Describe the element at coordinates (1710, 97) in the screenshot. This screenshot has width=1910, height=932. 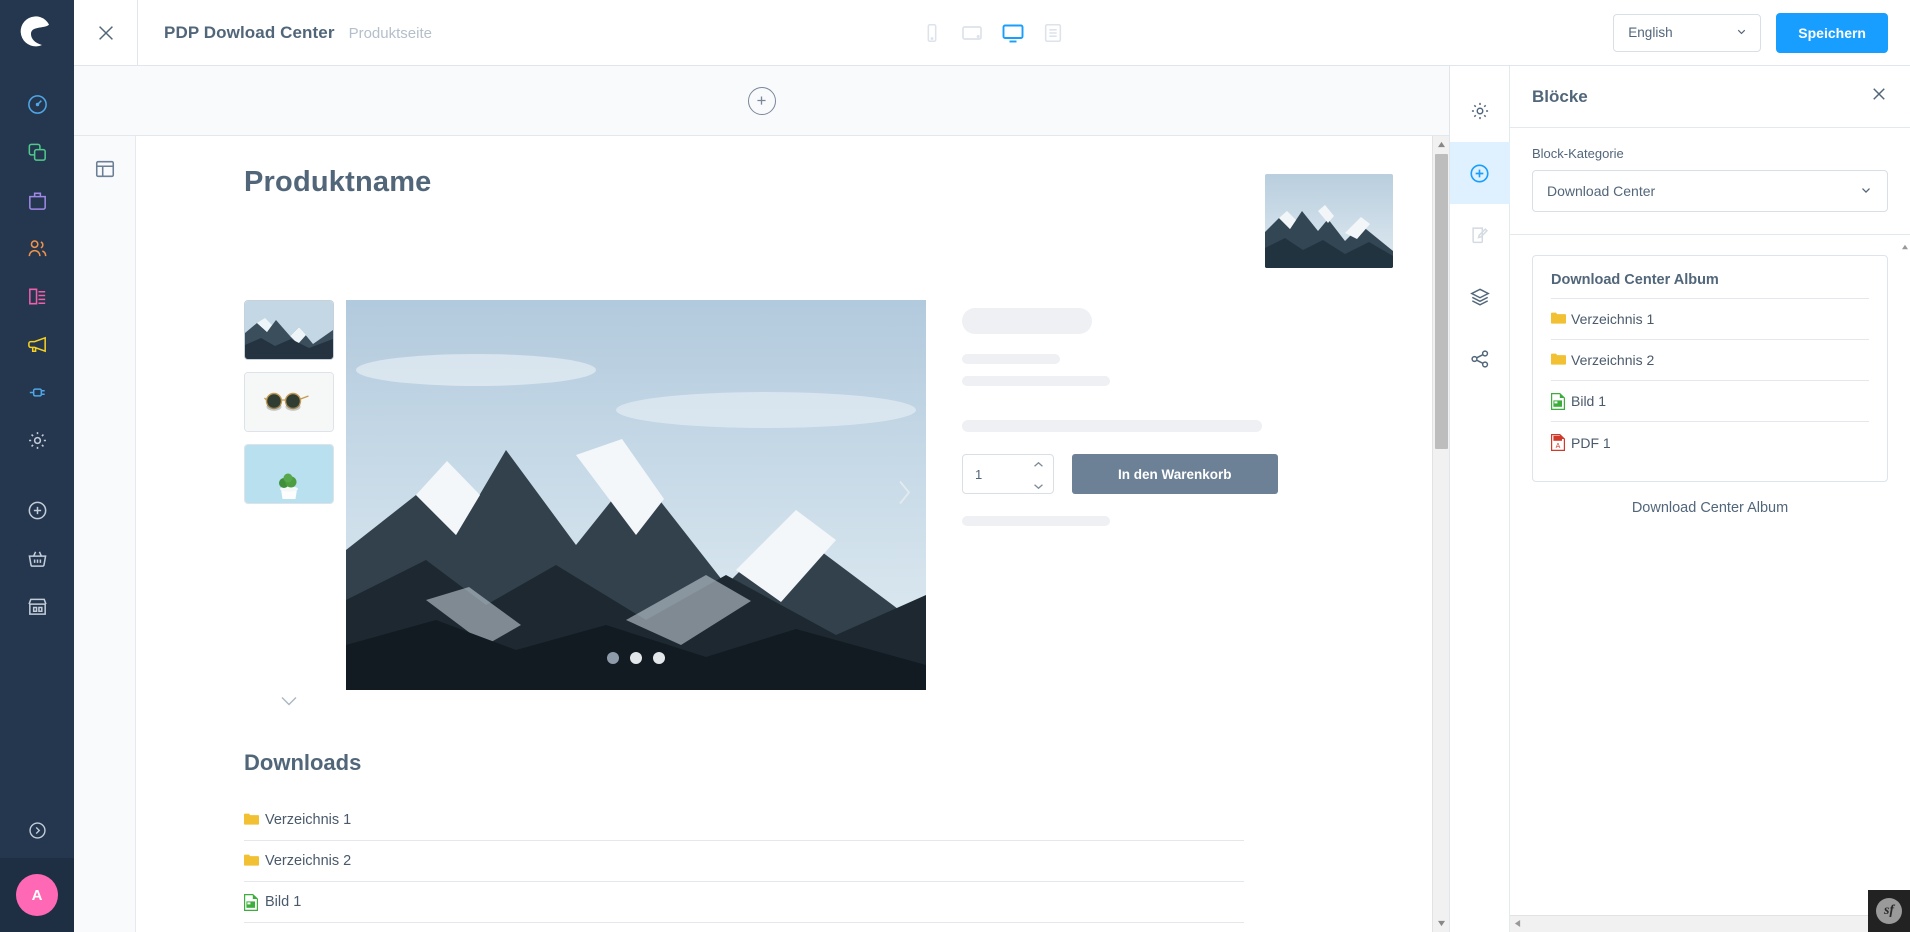
I see `blocks-panel-header: Blöcke` at that location.